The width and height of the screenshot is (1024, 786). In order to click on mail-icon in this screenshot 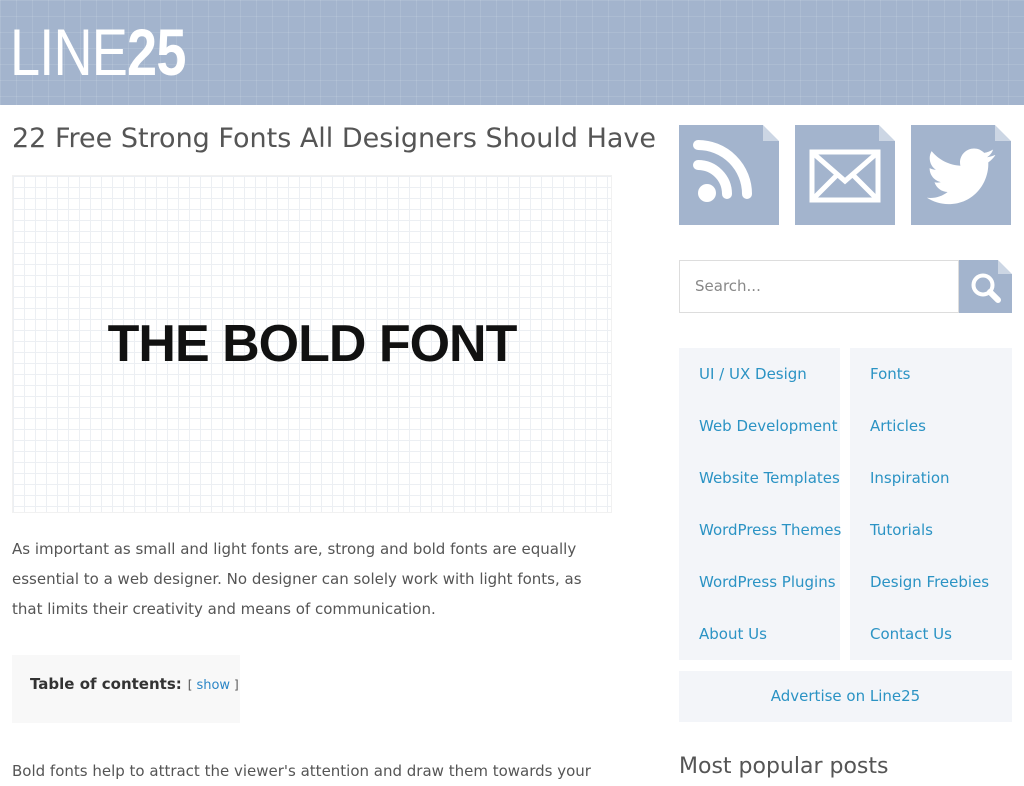, I will do `click(845, 176)`.